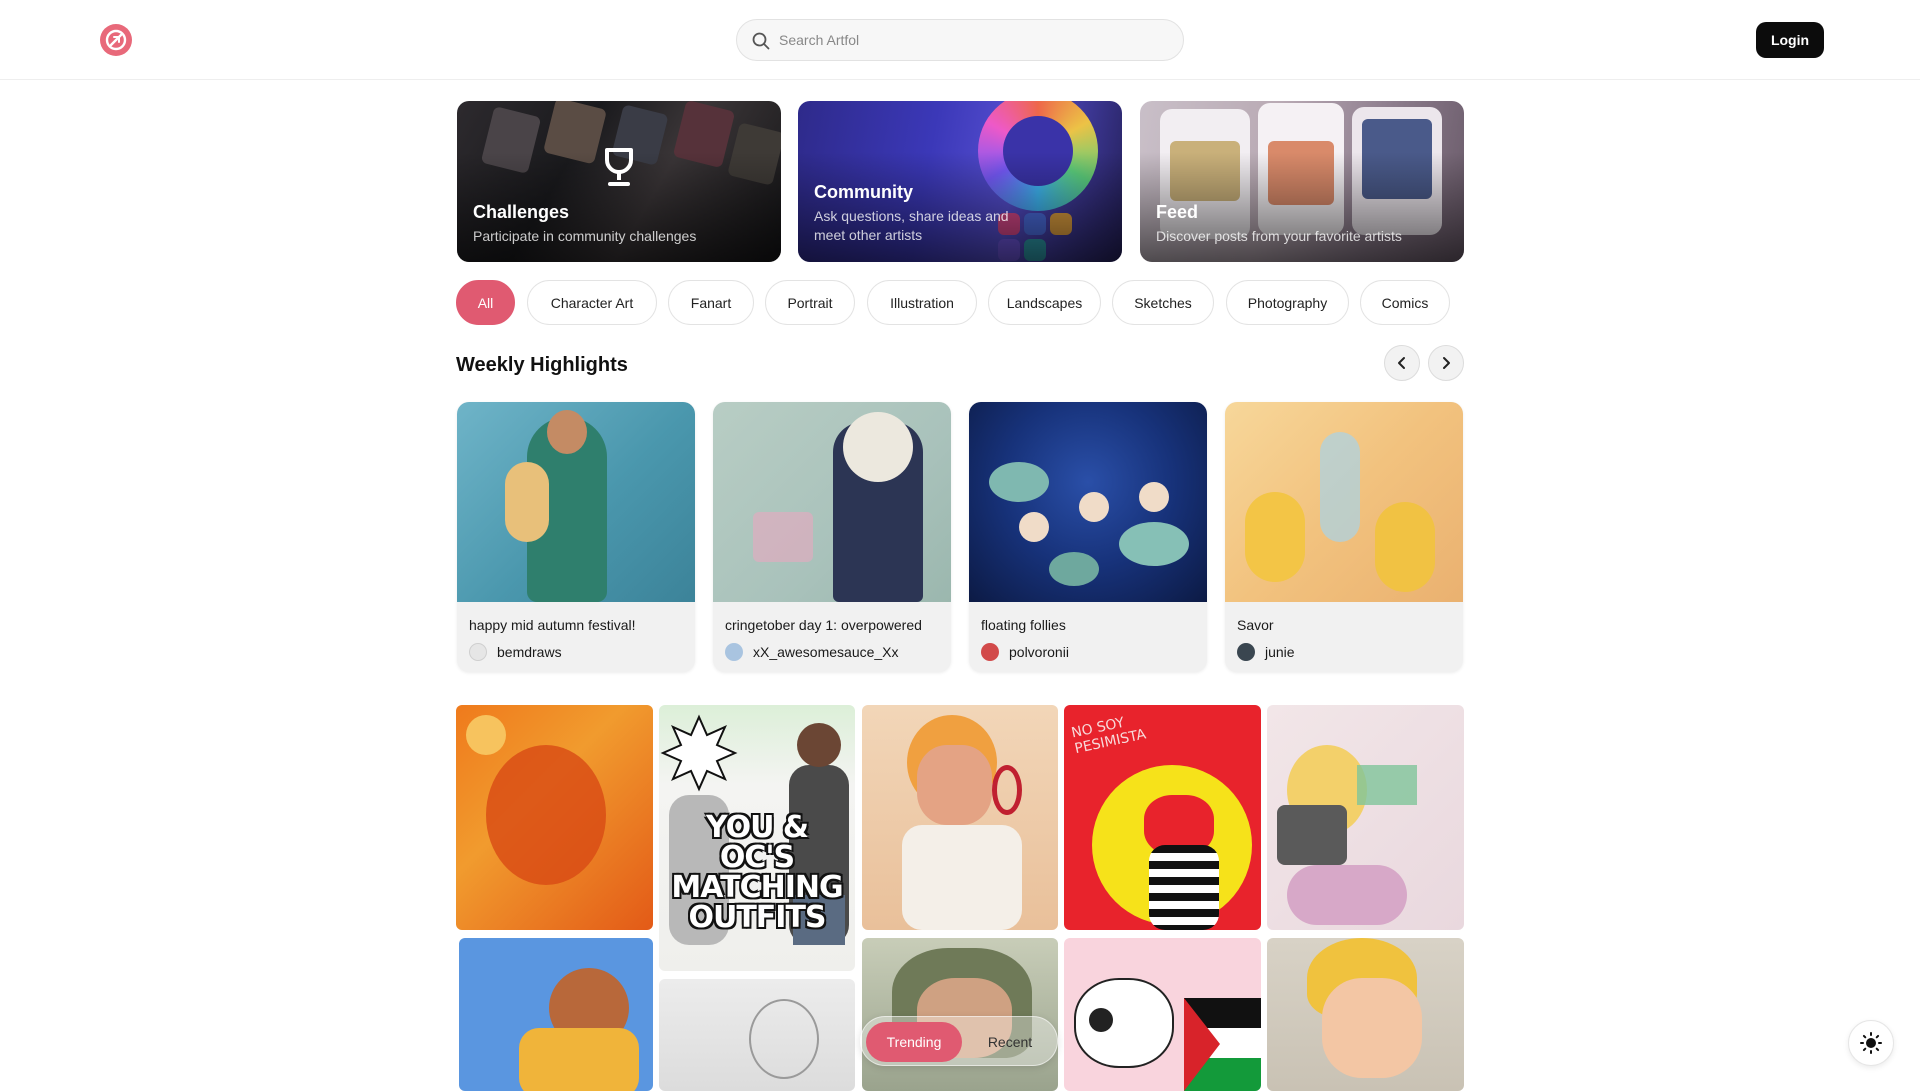  I want to click on chevron-left-icon, so click(1401, 363).